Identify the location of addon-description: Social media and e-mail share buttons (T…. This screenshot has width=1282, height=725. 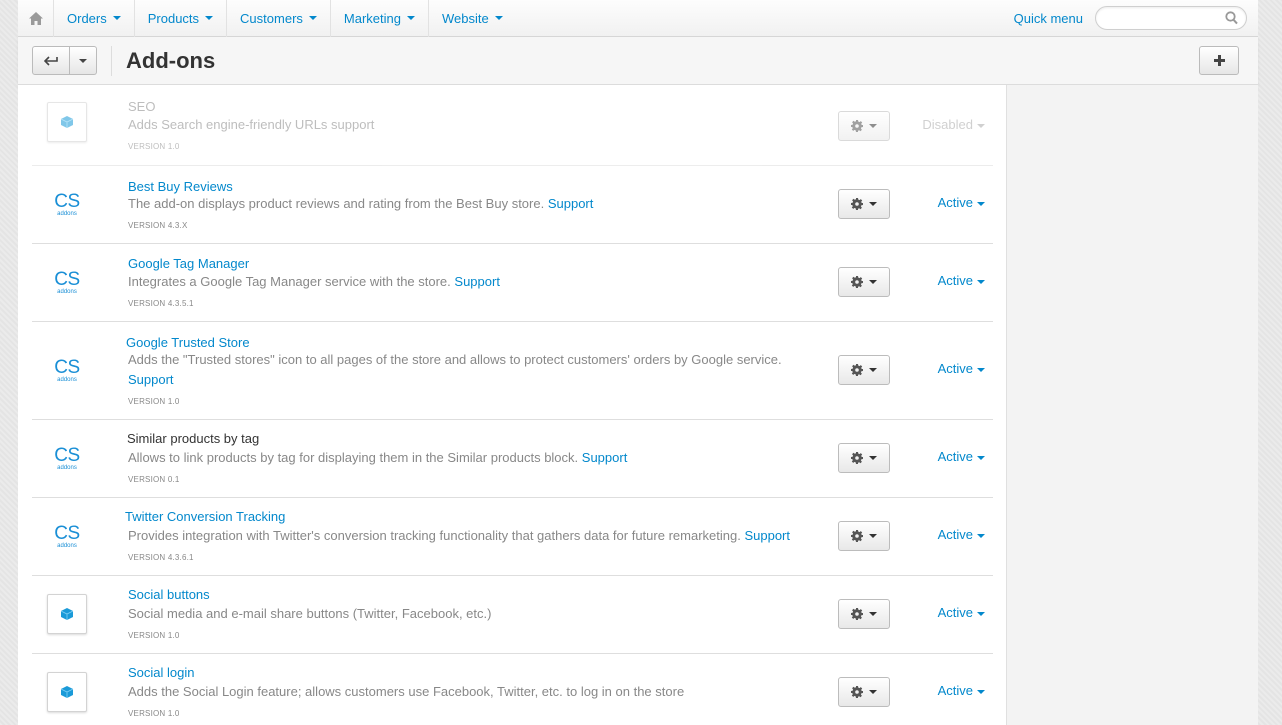
(478, 614).